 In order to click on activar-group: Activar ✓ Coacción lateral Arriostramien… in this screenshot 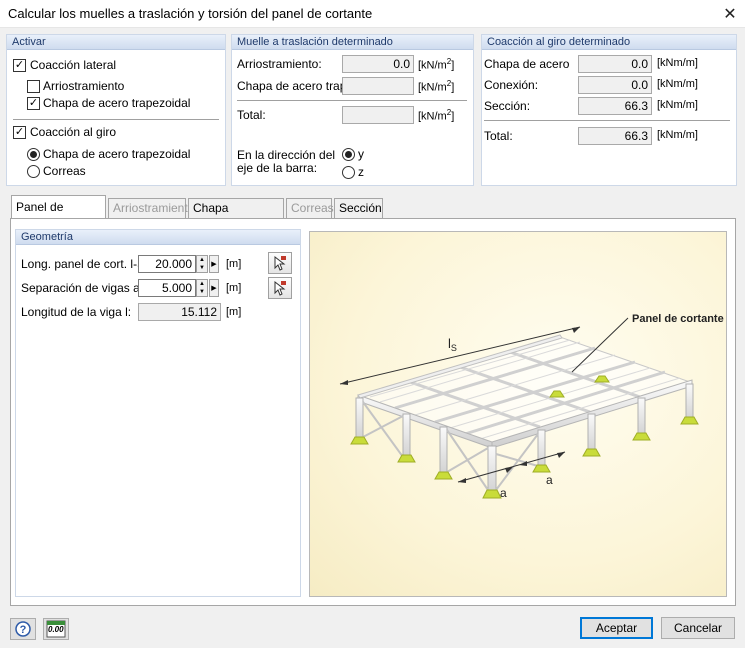, I will do `click(116, 110)`.